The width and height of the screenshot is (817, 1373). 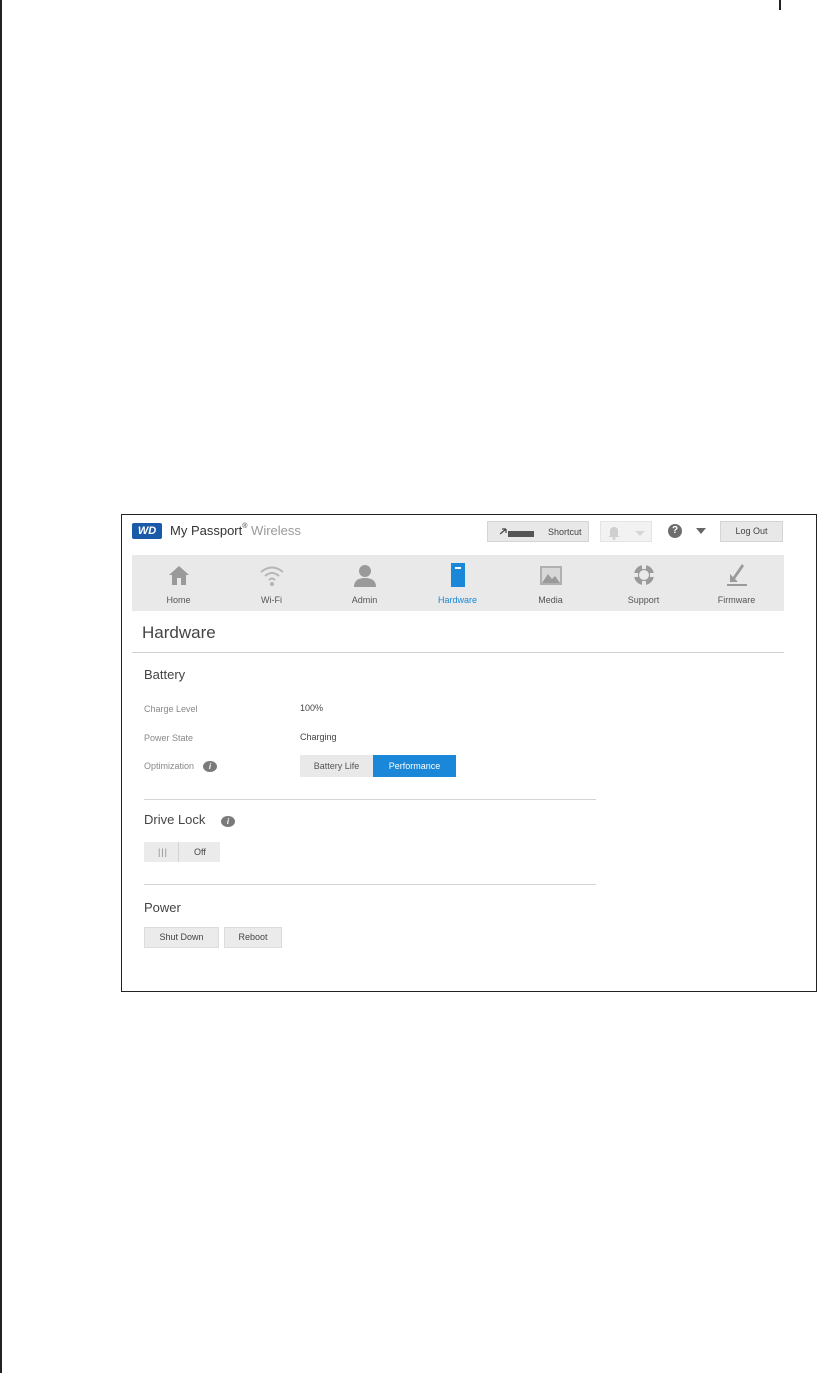 What do you see at coordinates (364, 600) in the screenshot?
I see `nav-label-admin: Admin` at bounding box center [364, 600].